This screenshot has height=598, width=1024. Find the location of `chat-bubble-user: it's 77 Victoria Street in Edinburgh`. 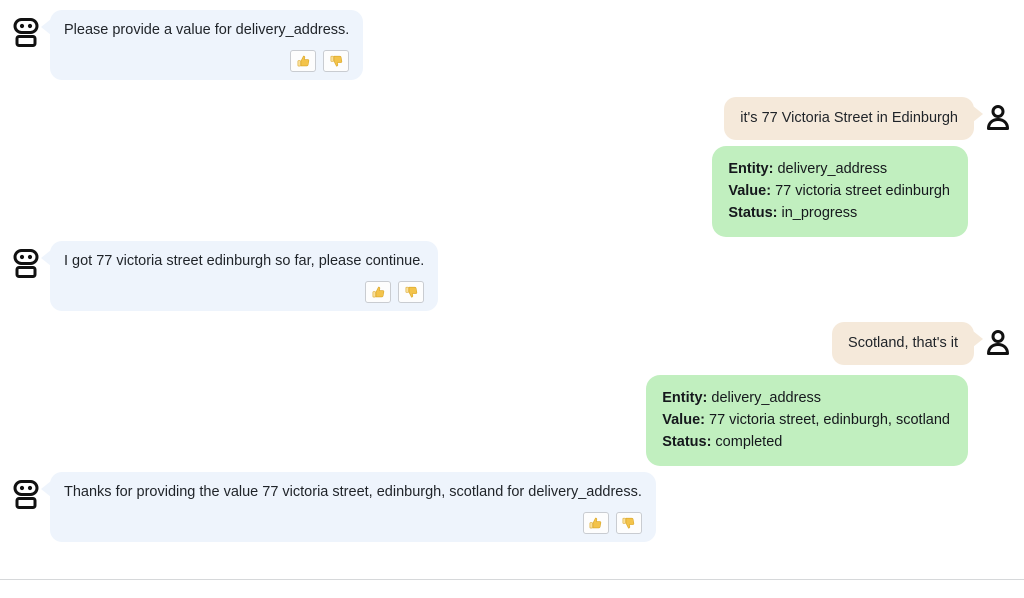

chat-bubble-user: it's 77 Victoria Street in Edinburgh is located at coordinates (853, 119).